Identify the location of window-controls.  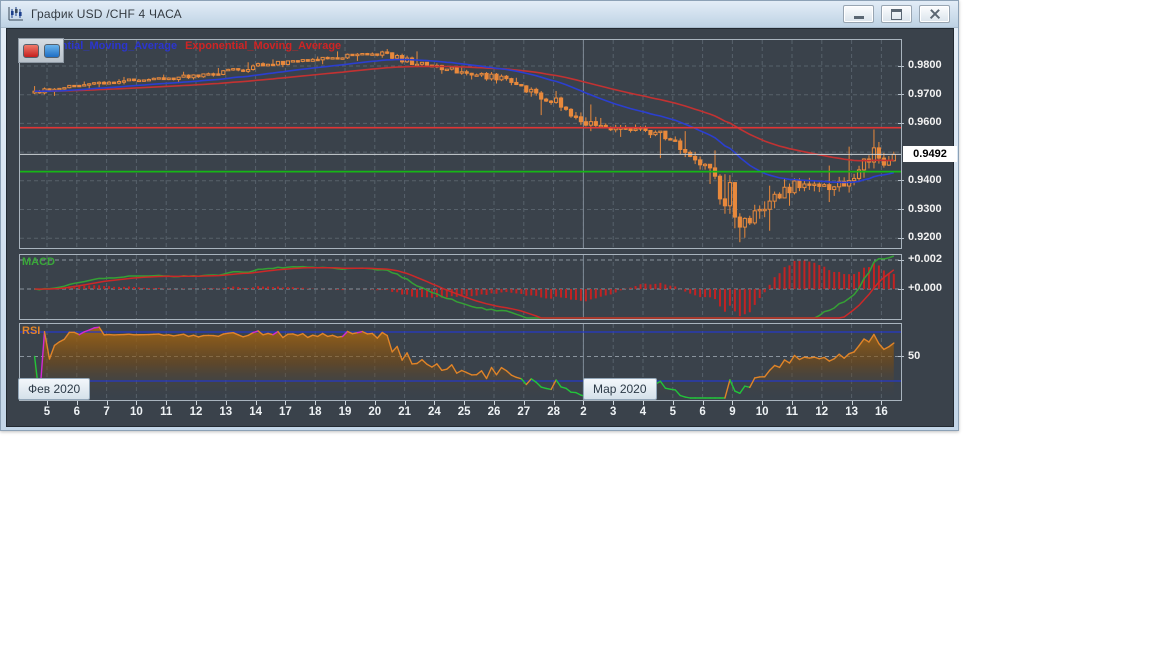
(897, 14).